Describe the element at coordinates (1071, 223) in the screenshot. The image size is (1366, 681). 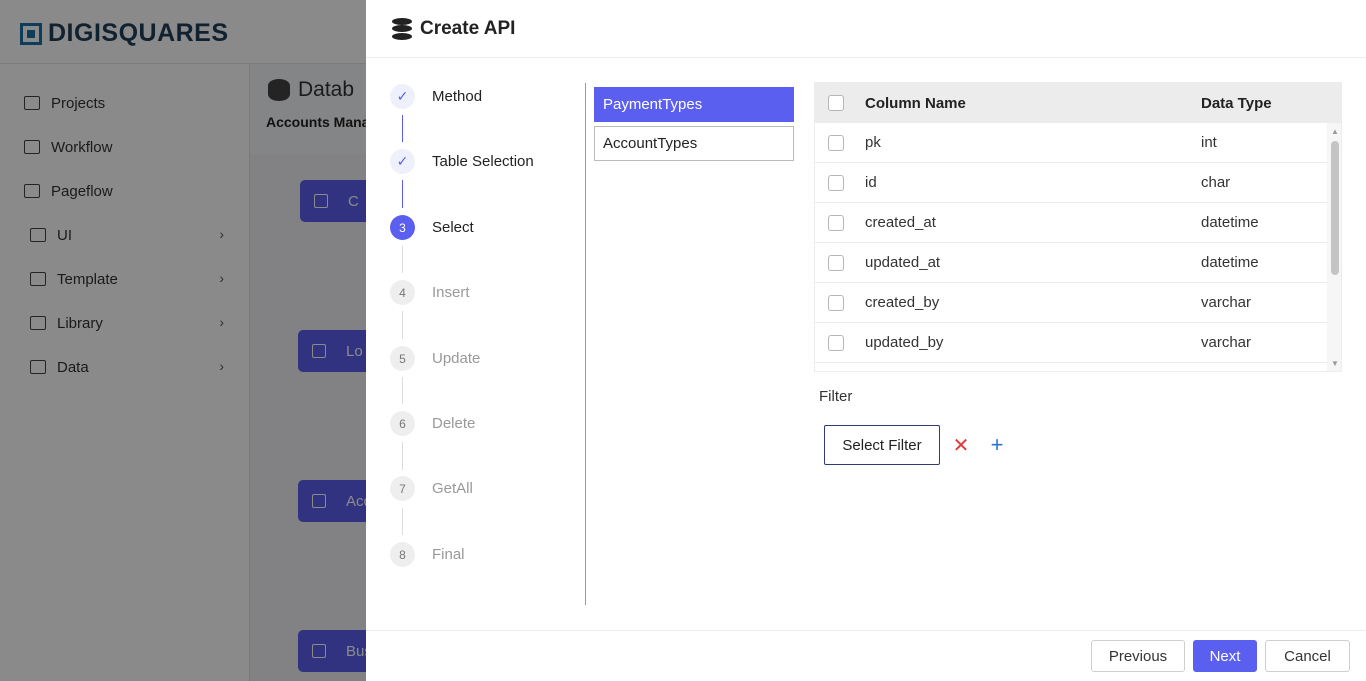
I see `table-row: created_at datetime` at that location.